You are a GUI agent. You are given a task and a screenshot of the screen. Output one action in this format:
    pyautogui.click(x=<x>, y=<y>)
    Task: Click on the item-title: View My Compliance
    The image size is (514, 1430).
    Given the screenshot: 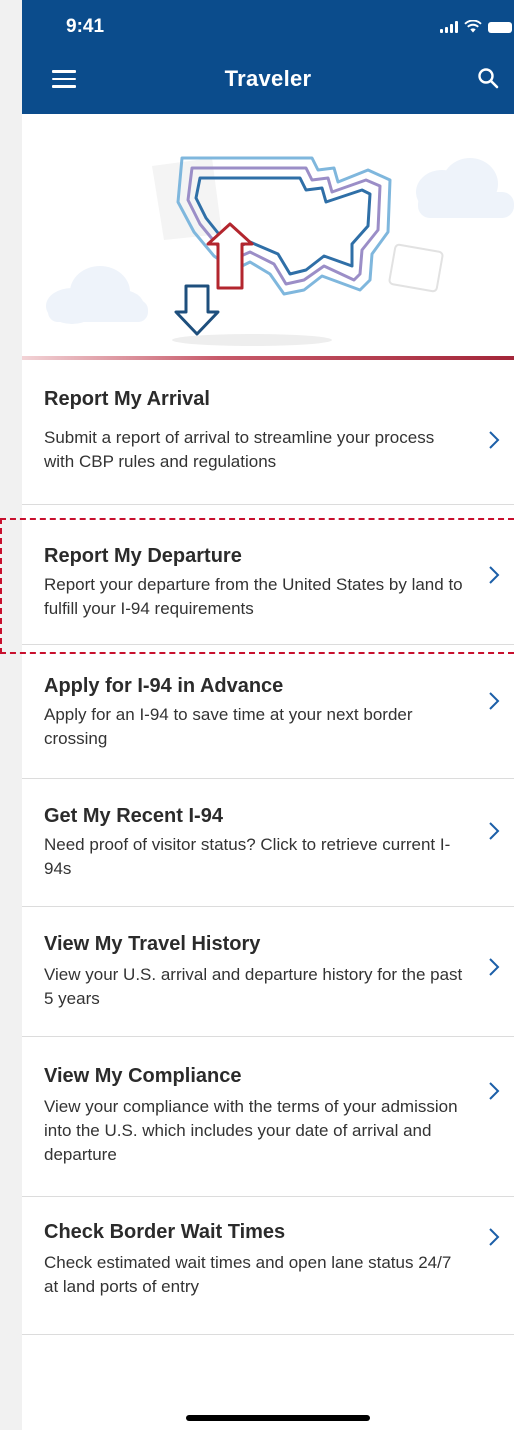 What is the action you would take?
    pyautogui.click(x=143, y=1076)
    